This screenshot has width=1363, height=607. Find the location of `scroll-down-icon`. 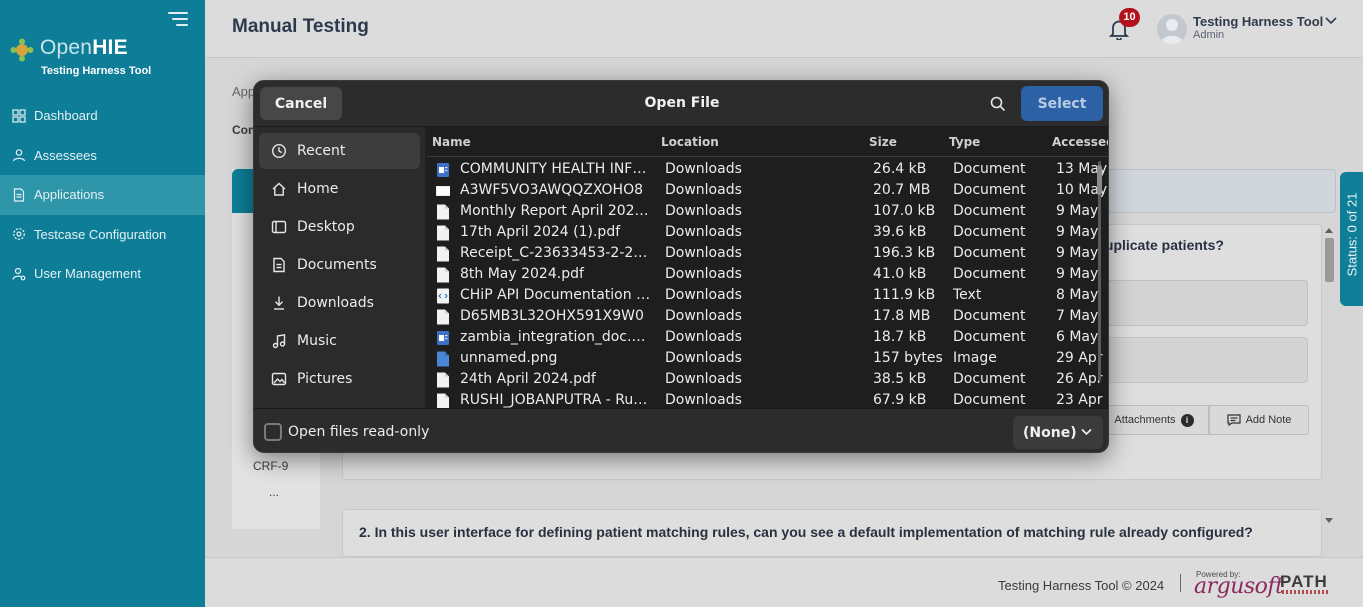

scroll-down-icon is located at coordinates (1329, 520).